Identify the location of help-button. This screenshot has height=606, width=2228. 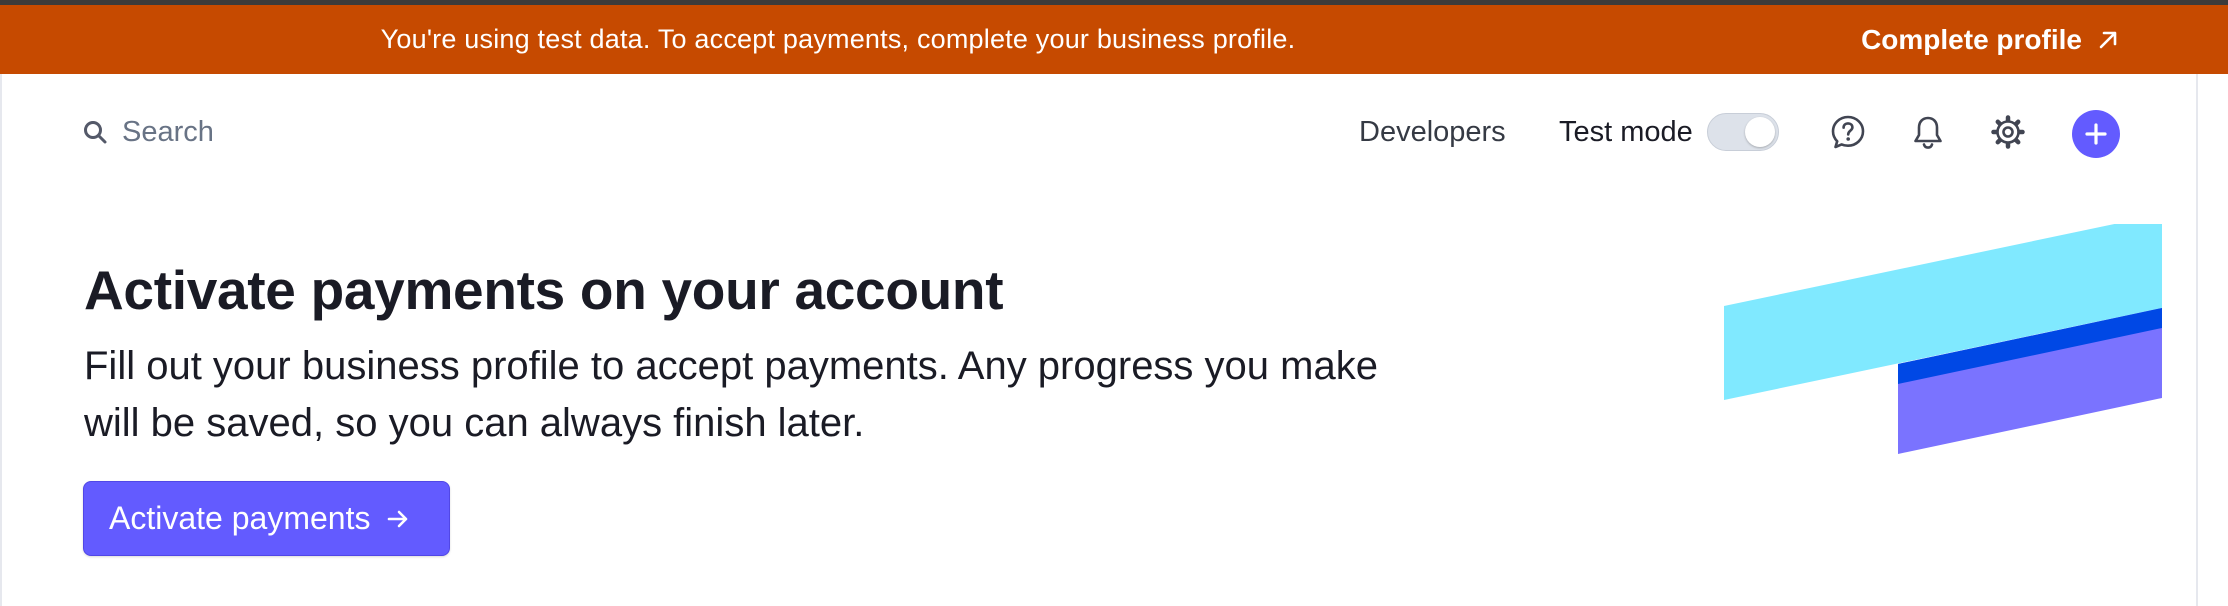
(1848, 132).